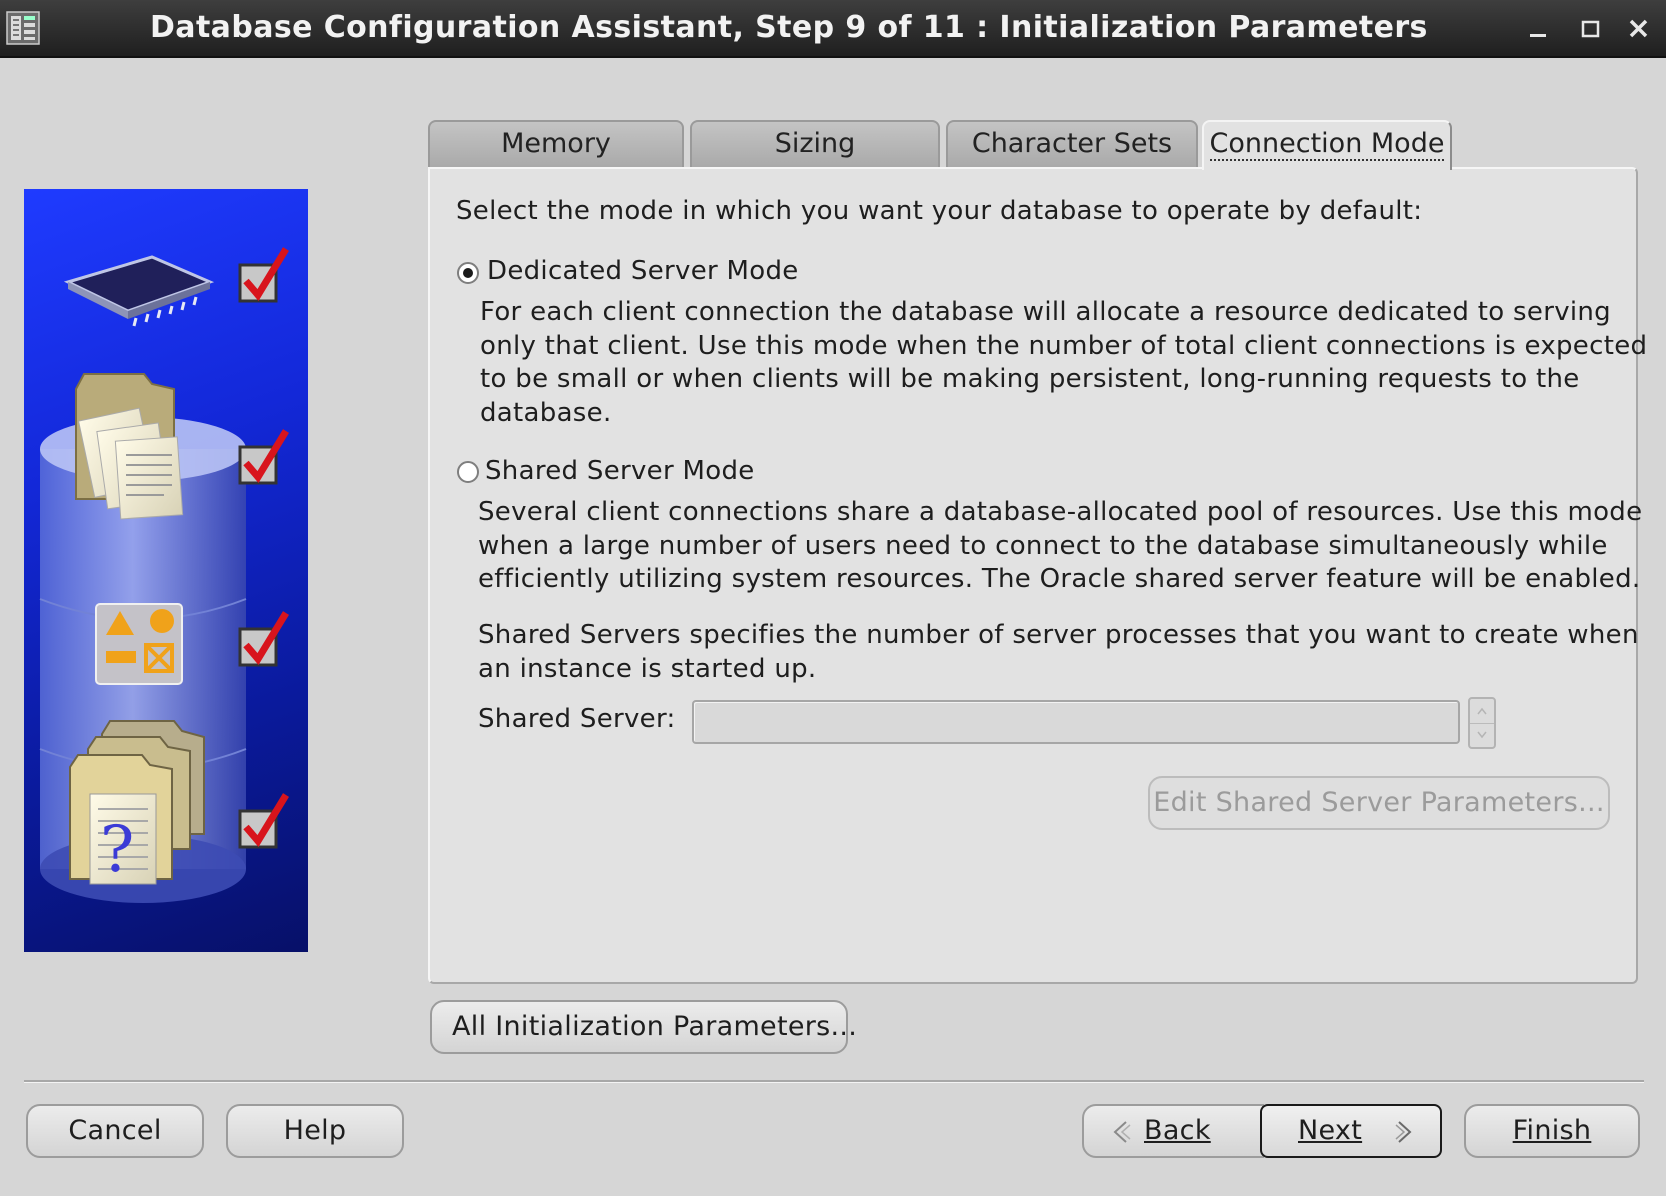 The image size is (1666, 1196). What do you see at coordinates (315, 1131) in the screenshot?
I see `help-button: Help` at bounding box center [315, 1131].